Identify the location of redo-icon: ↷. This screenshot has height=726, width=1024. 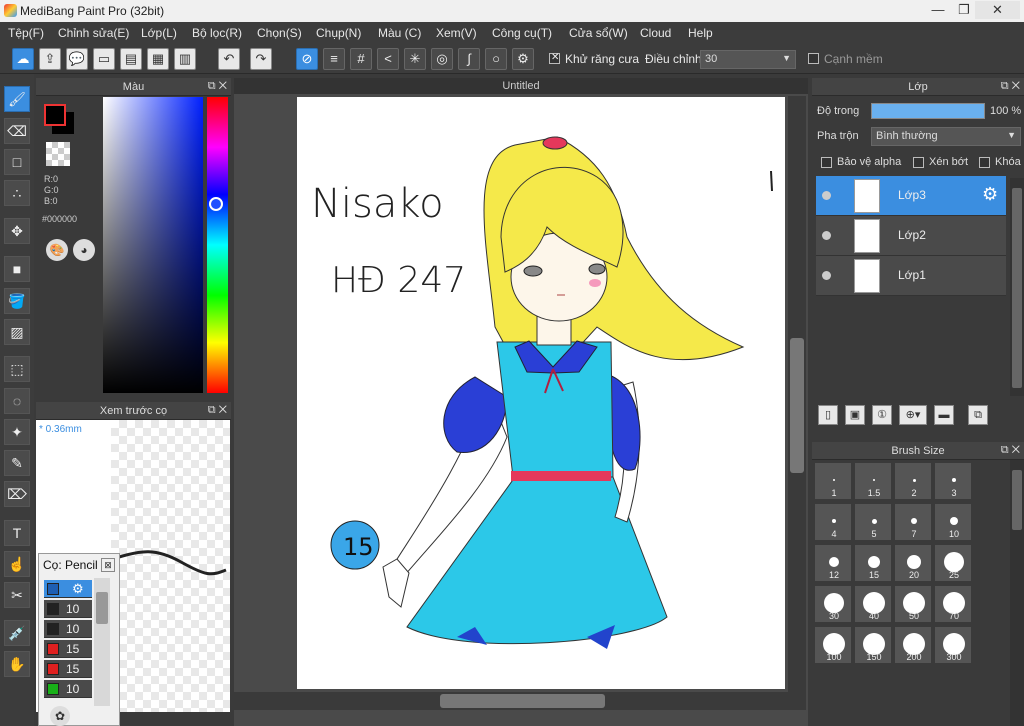
(261, 59).